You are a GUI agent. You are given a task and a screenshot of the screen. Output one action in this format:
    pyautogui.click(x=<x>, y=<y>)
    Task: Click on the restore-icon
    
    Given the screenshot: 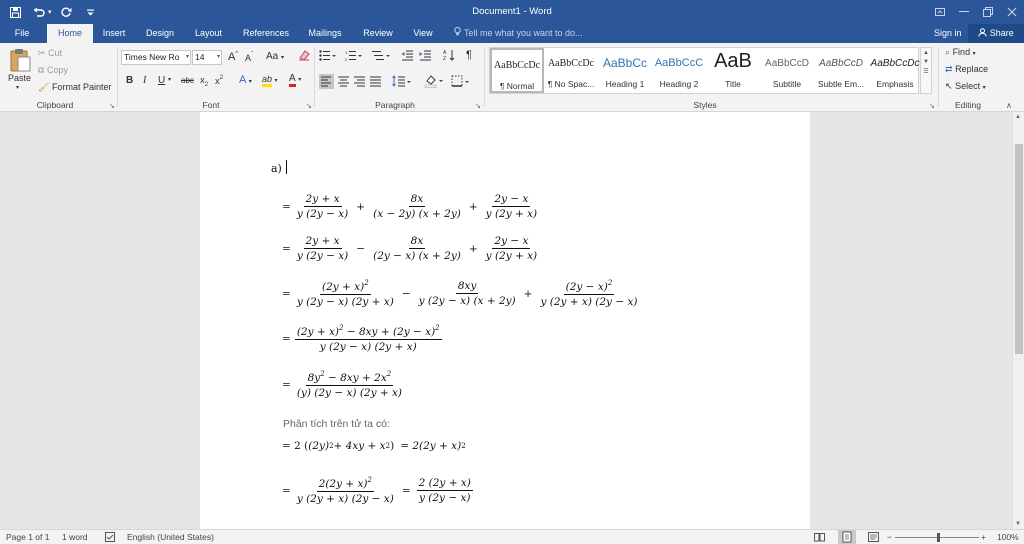 What is the action you would take?
    pyautogui.click(x=988, y=12)
    